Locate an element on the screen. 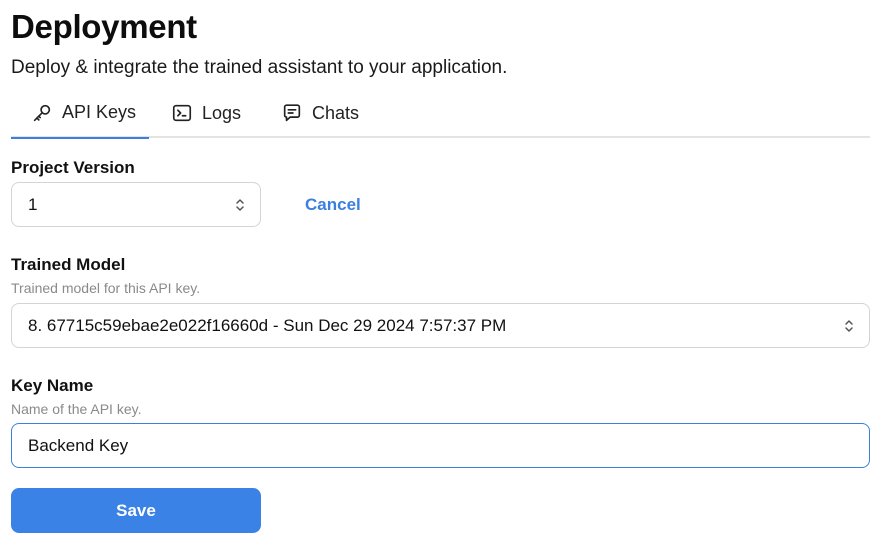 Image resolution: width=885 pixels, height=542 pixels. key-icon is located at coordinates (42, 112).